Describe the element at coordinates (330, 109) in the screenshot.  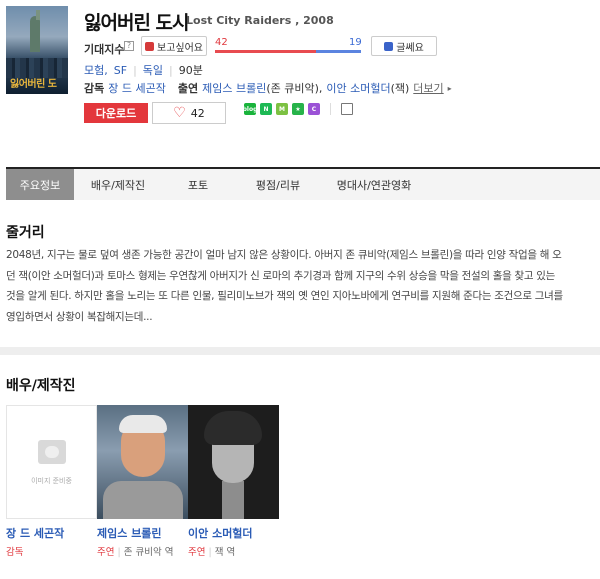
I see `share-divider` at that location.